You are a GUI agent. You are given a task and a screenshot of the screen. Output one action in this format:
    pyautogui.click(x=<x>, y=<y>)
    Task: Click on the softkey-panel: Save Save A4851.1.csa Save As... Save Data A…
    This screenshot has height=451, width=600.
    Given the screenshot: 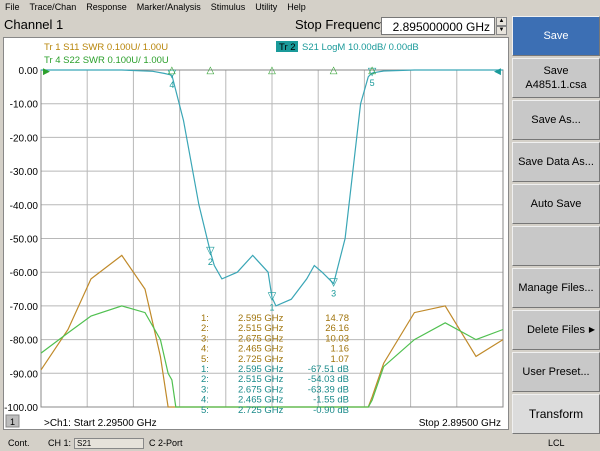 What is the action you would take?
    pyautogui.click(x=556, y=226)
    